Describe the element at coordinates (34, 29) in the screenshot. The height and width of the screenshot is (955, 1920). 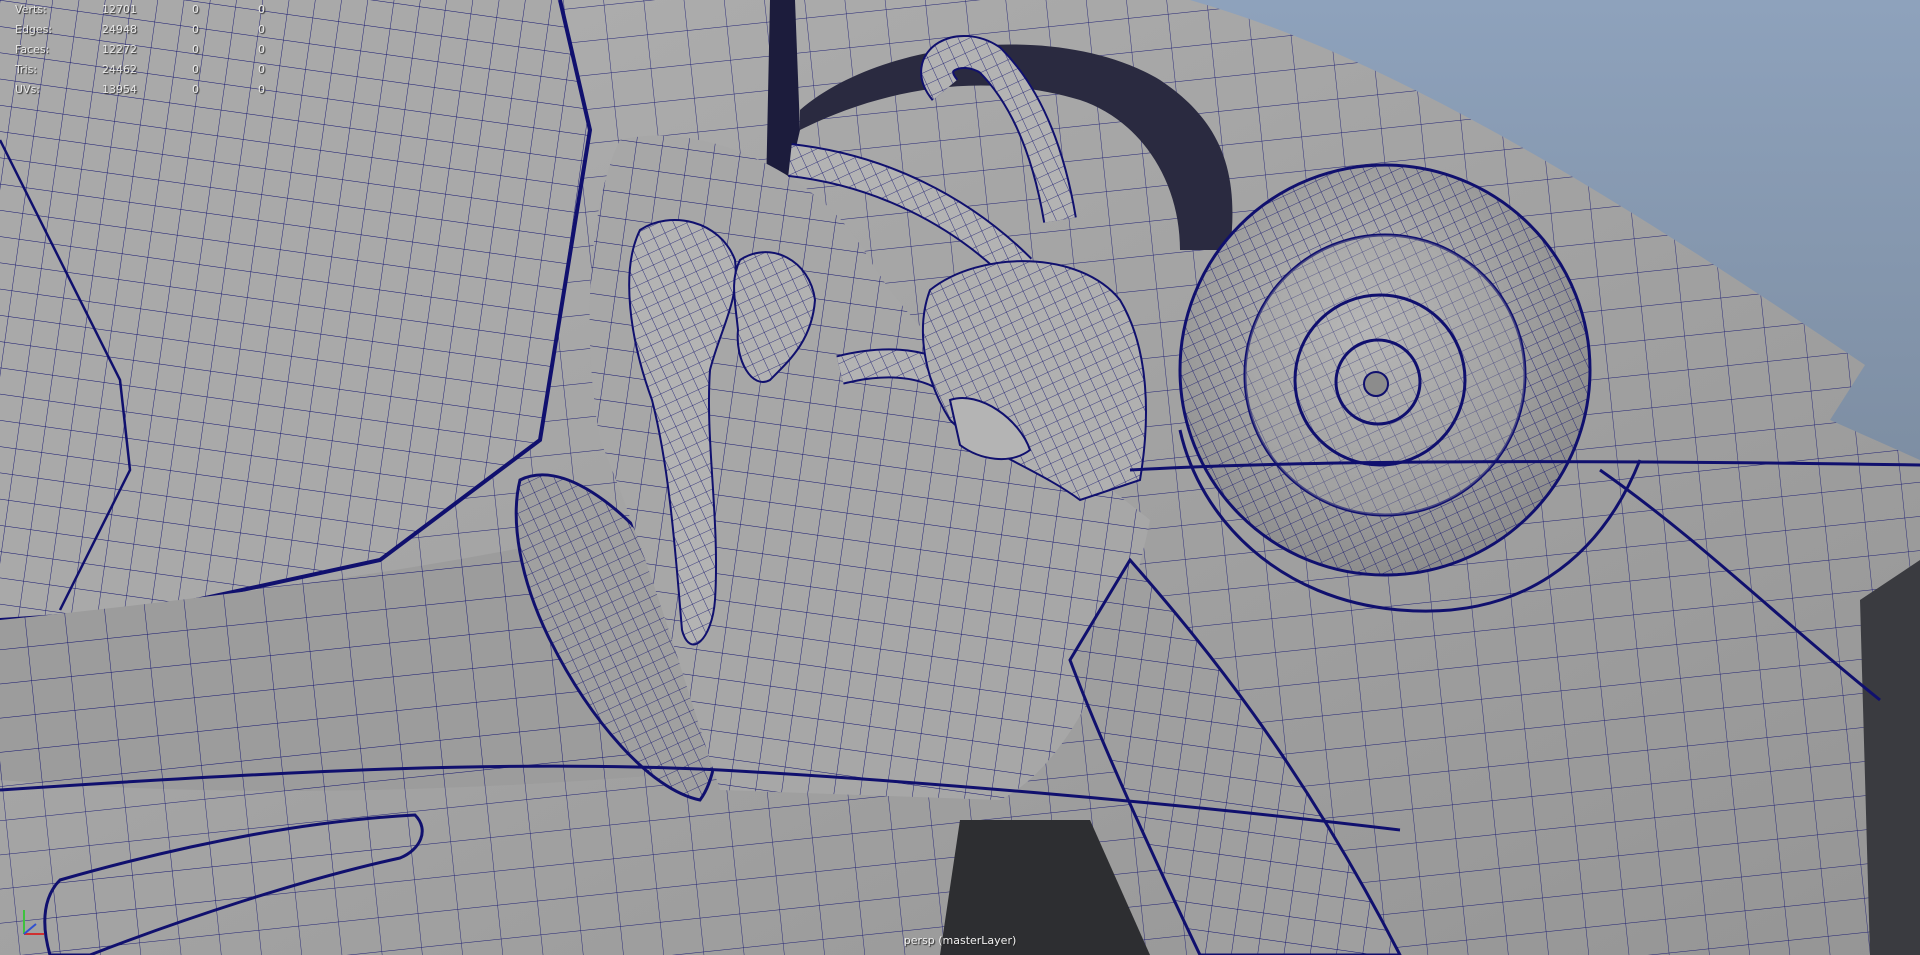
I see `hud-label: Edges:` at that location.